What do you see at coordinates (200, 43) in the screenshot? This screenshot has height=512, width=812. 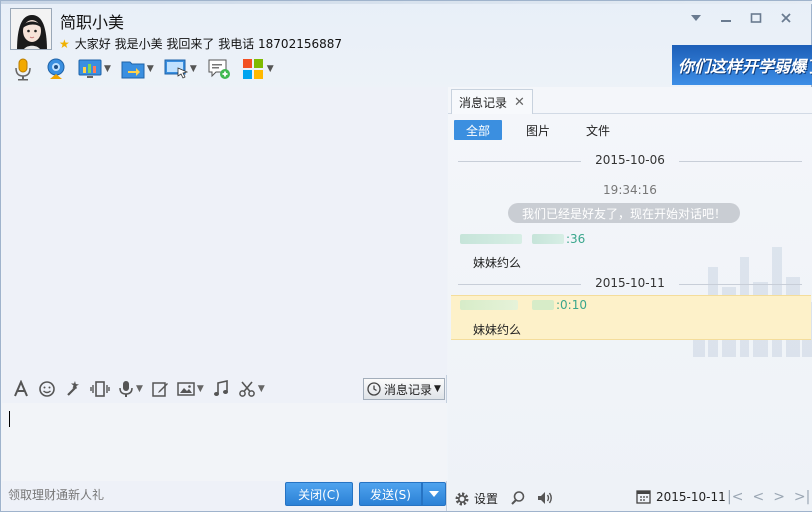 I see `contact-signature: ★ 大家好 我是小美 我回来了 我电话 18702156887` at bounding box center [200, 43].